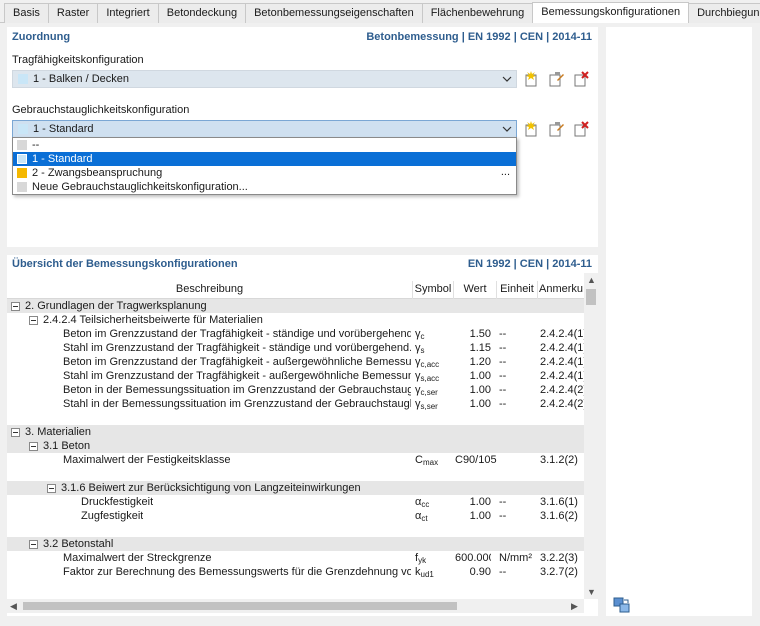 This screenshot has width=760, height=626. I want to click on edit-document-icon, so click(556, 79).